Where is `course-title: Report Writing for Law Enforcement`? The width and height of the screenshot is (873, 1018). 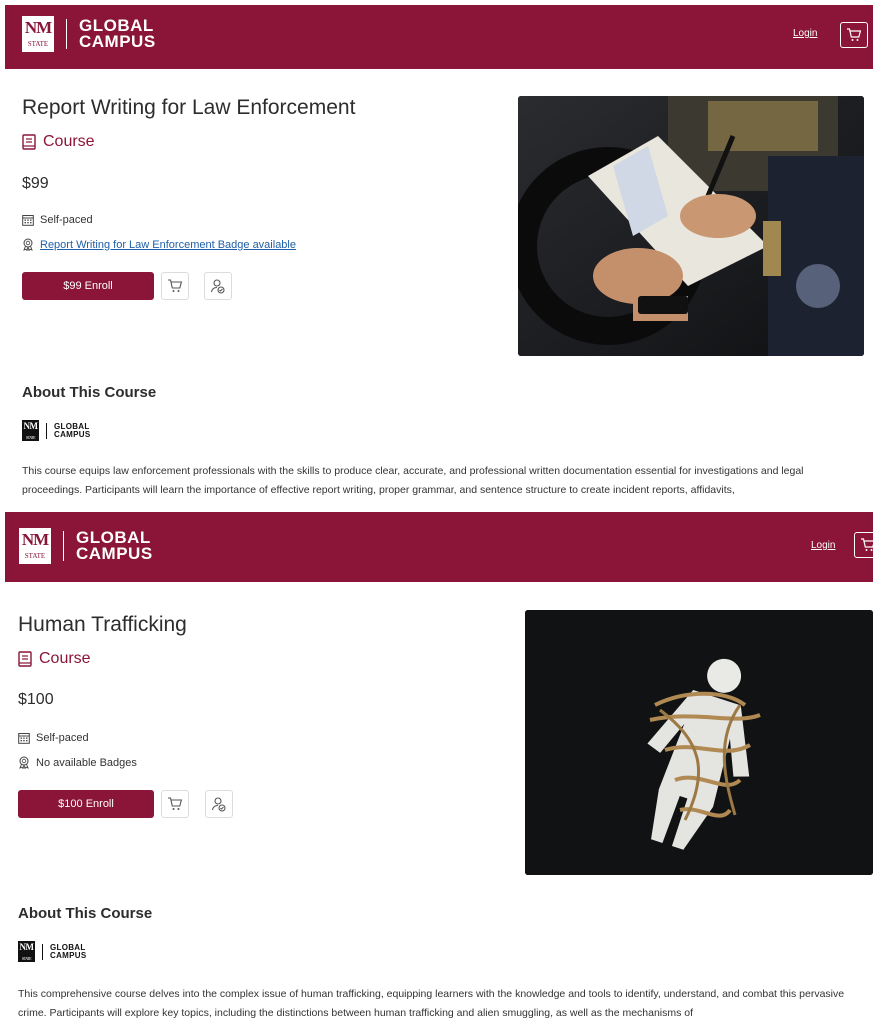
course-title: Report Writing for Law Enforcement is located at coordinates (189, 107).